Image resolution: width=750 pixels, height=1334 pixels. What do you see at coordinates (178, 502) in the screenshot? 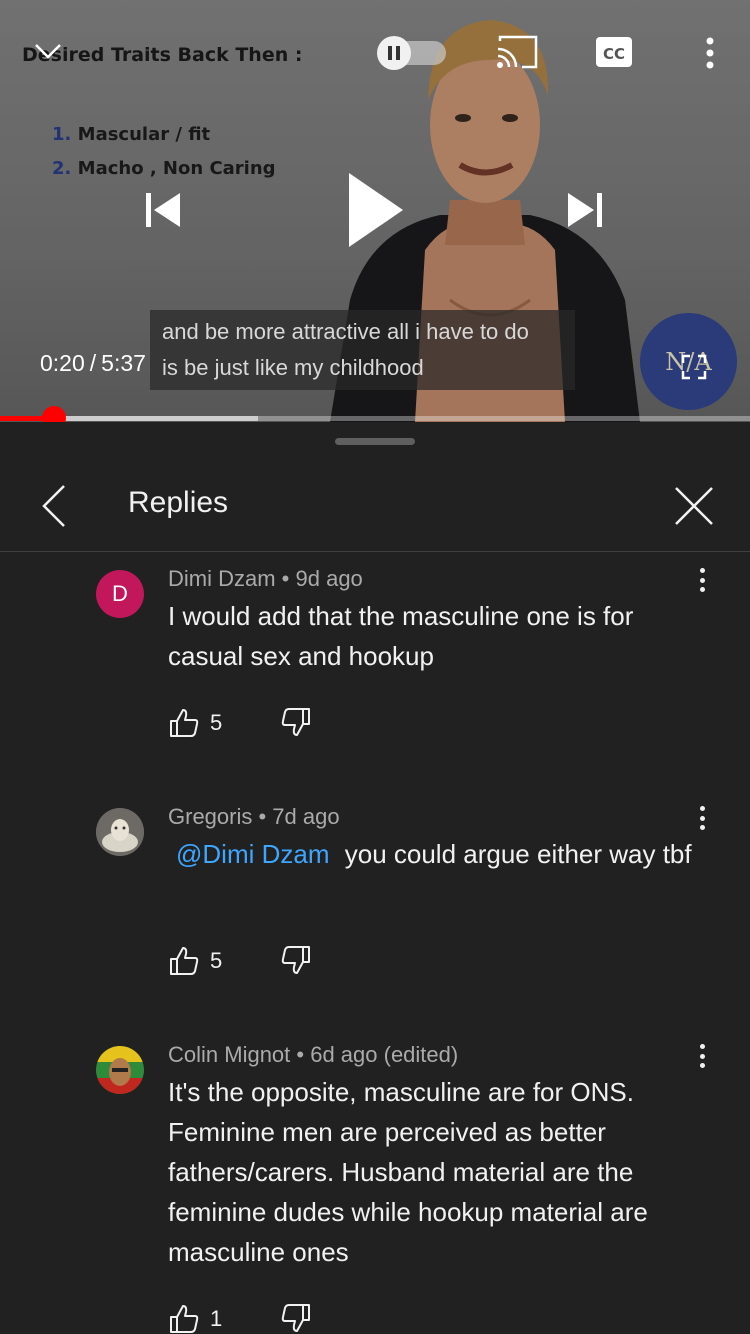
I see `panel-title: Replies` at bounding box center [178, 502].